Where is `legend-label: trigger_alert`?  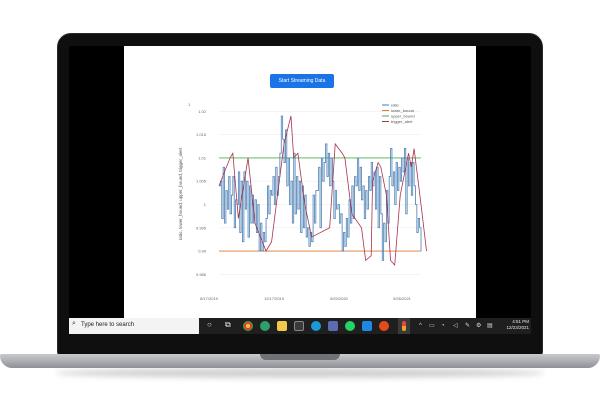 legend-label: trigger_alert is located at coordinates (402, 121).